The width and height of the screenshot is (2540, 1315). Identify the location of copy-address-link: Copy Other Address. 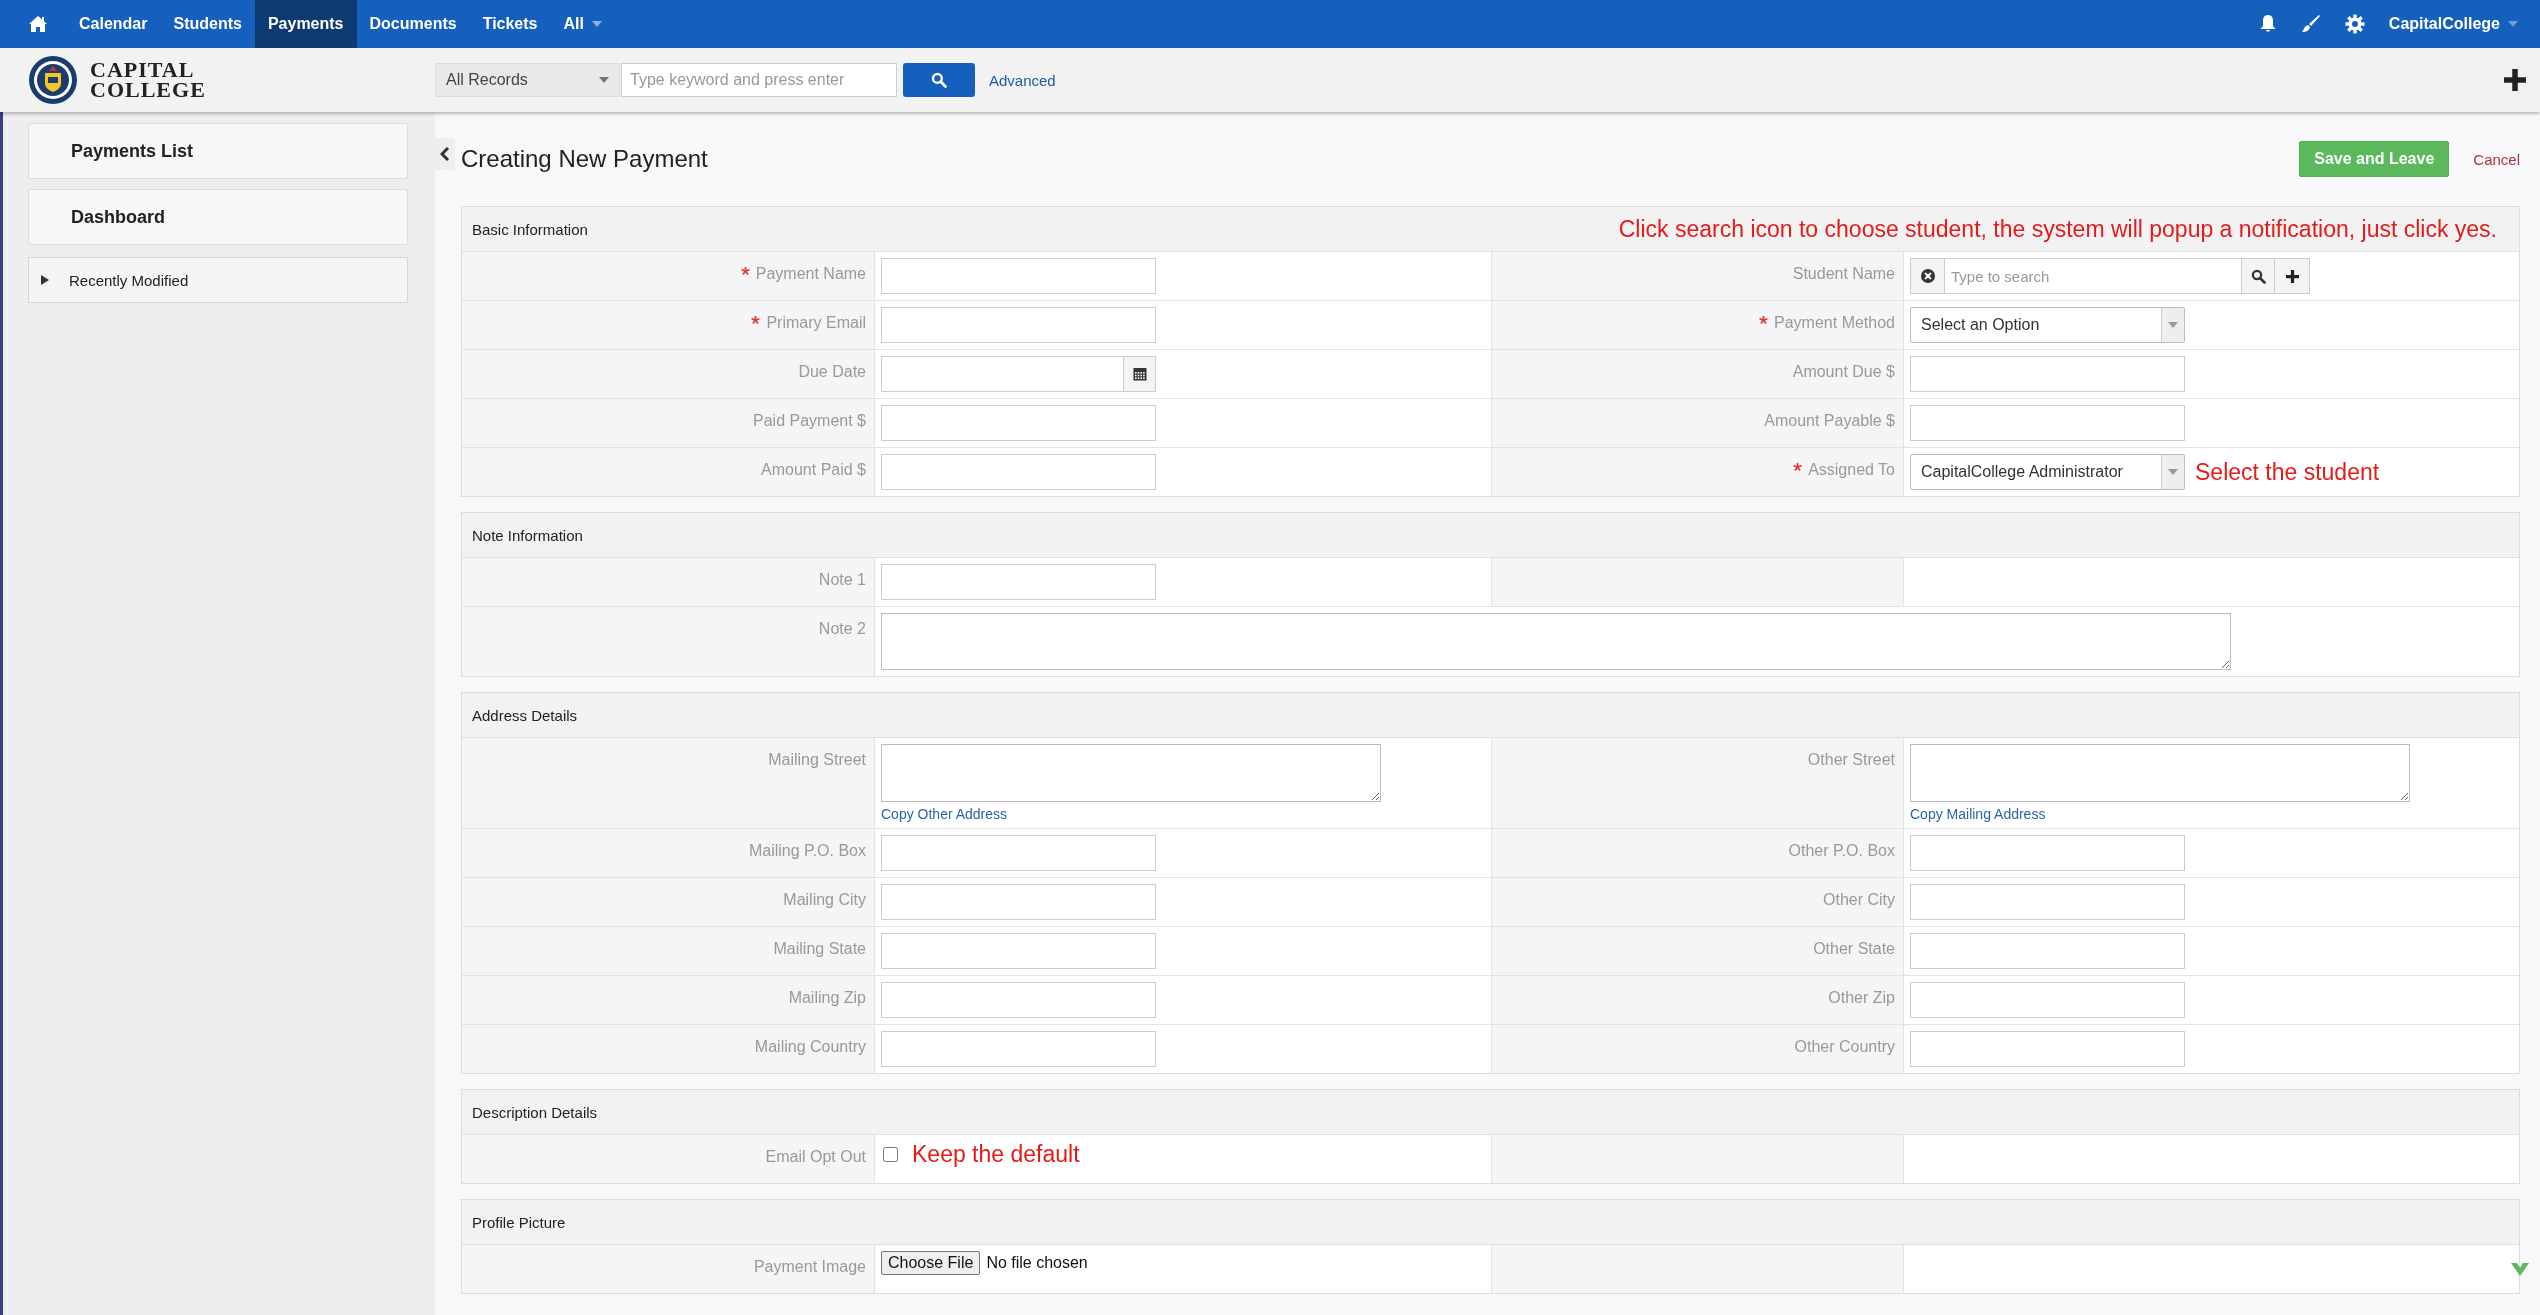
(1183, 814).